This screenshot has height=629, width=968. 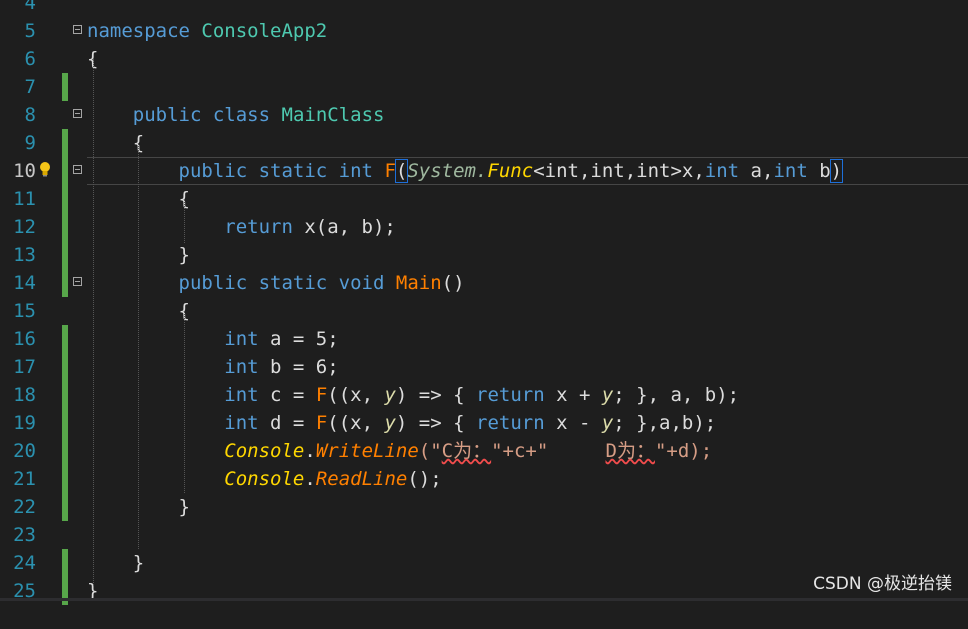 What do you see at coordinates (361, 479) in the screenshot?
I see `method-call: ReadLine` at bounding box center [361, 479].